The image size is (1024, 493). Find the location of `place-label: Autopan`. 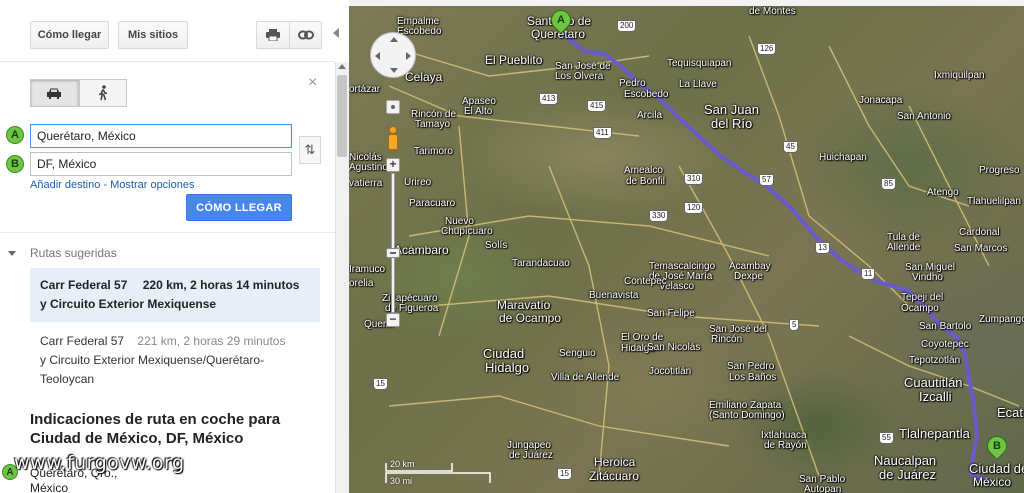

place-label: Autopan is located at coordinates (823, 488).